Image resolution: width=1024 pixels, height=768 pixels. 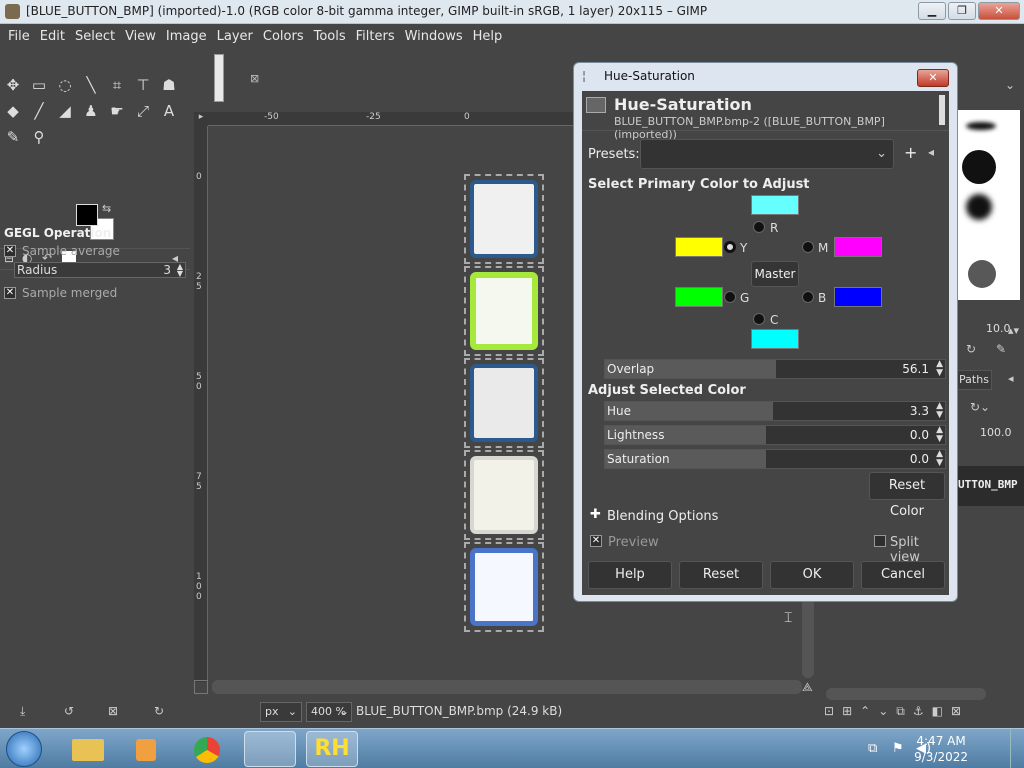 I want to click on media-player-taskbar-icon, so click(x=146, y=749).